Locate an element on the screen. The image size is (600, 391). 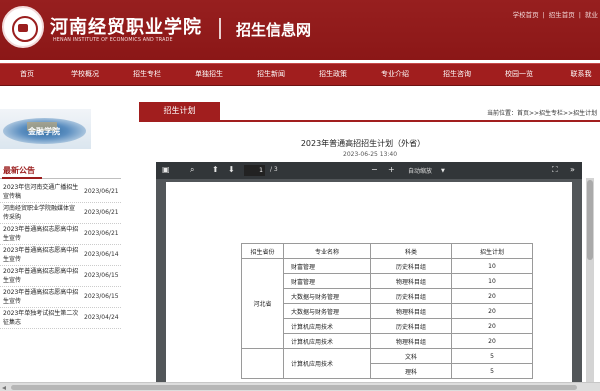
nav-admission-news: 招生新闻 is located at coordinates (271, 74).